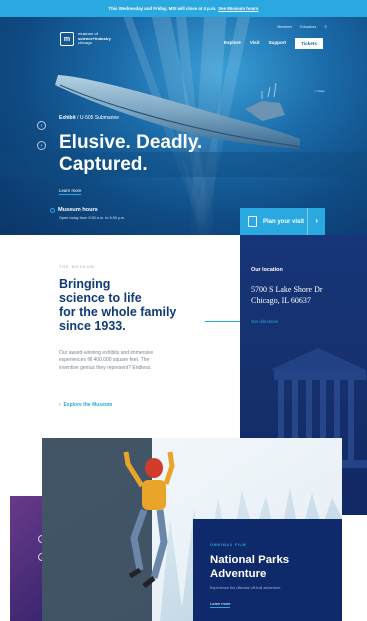 The image size is (367, 621). I want to click on feature-kicker: OMNIMAX FILM, so click(228, 545).